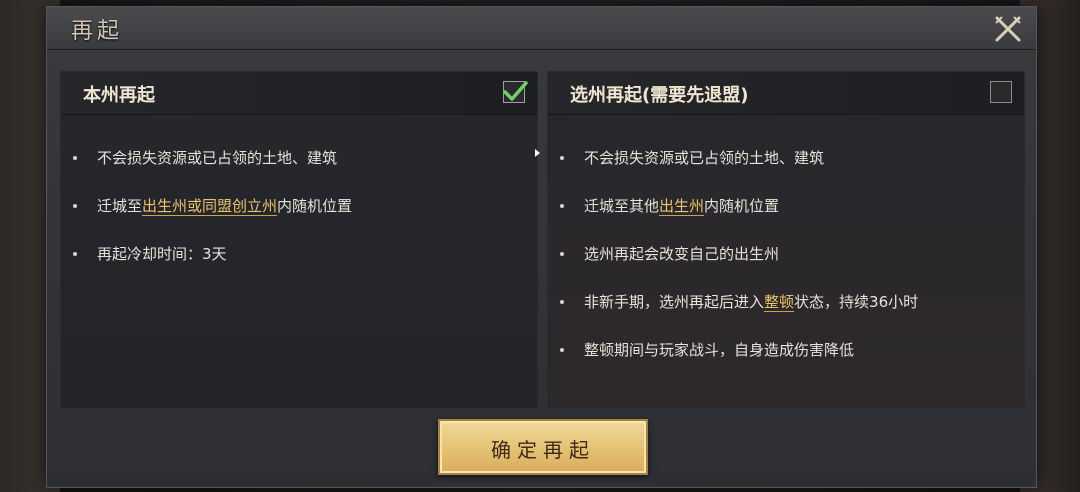 Image resolution: width=1080 pixels, height=492 pixels. What do you see at coordinates (786, 93) in the screenshot?
I see `panel-choose-header: 选州再起(需要先退盟)` at bounding box center [786, 93].